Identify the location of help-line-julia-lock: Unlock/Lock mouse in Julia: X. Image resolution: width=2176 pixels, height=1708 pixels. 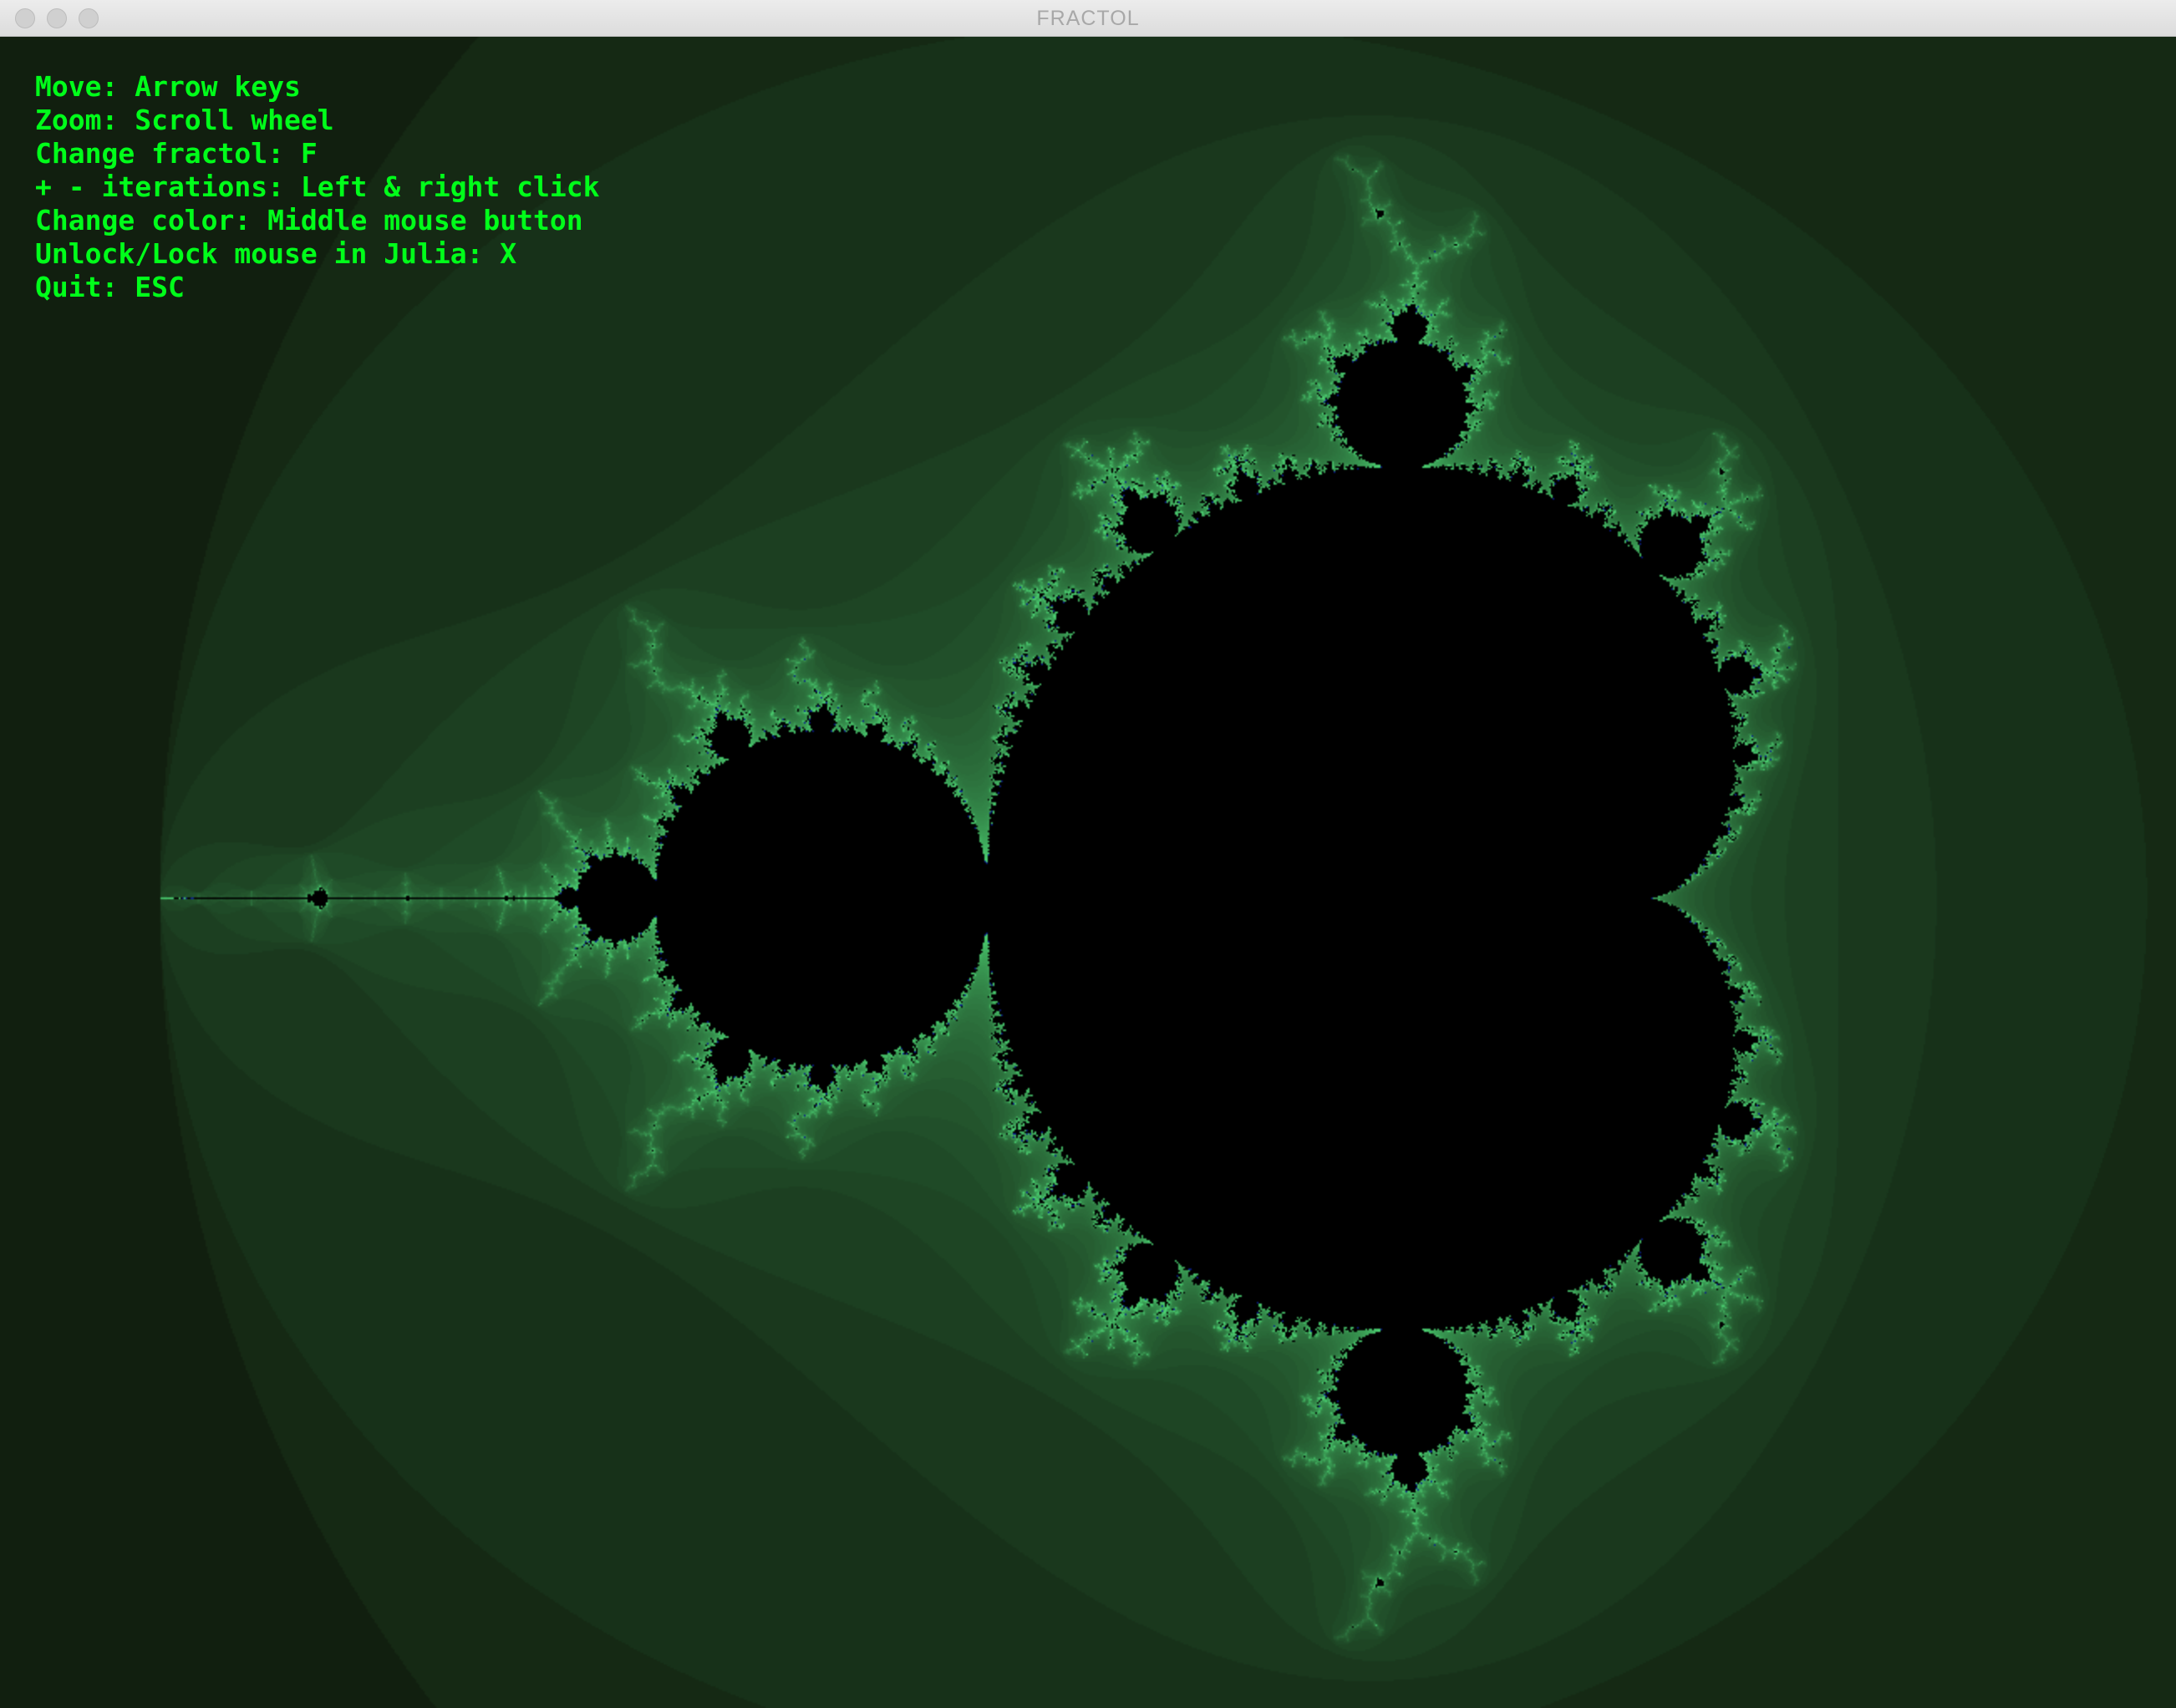
(276, 254).